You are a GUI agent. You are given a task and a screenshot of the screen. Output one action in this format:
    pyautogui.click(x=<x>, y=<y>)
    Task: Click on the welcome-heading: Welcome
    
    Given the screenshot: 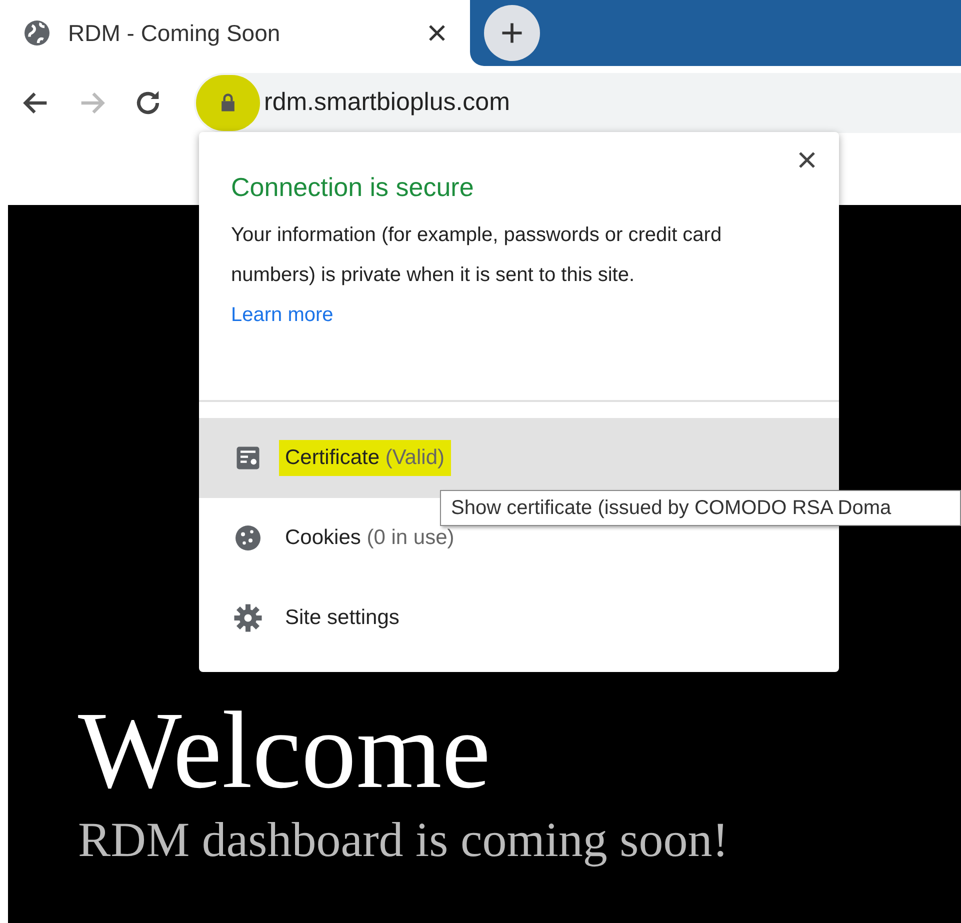 What is the action you would take?
    pyautogui.click(x=284, y=750)
    